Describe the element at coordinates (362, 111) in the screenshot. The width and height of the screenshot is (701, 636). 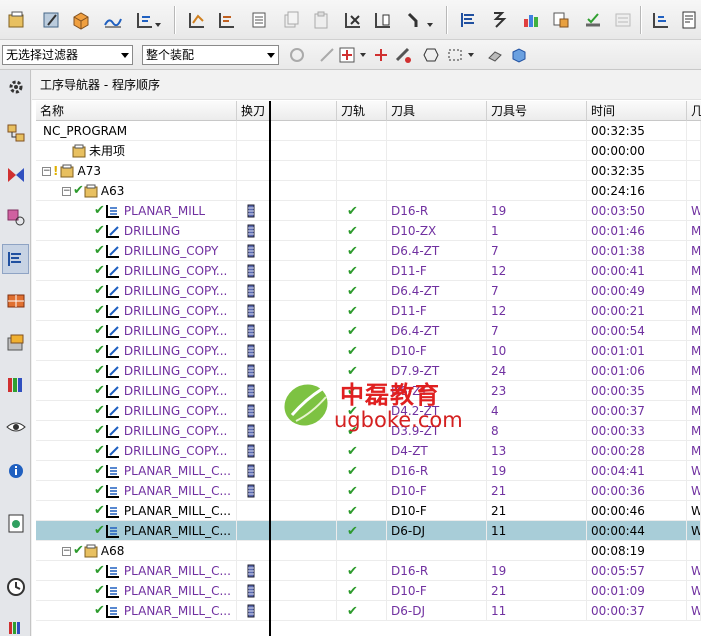
I see `column-path: 刀轨` at that location.